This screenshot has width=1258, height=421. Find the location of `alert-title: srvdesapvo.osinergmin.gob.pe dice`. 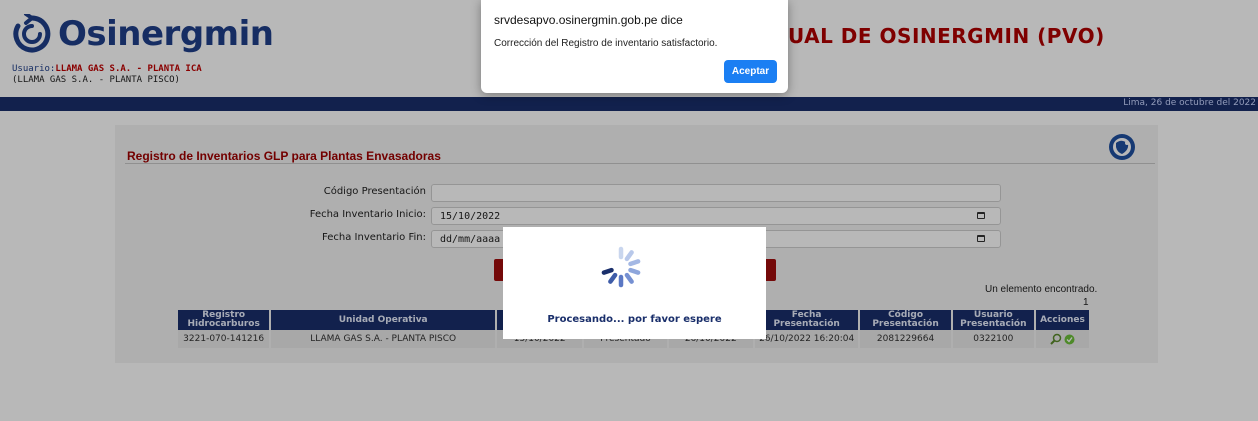

alert-title: srvdesapvo.osinergmin.gob.pe dice is located at coordinates (588, 20).